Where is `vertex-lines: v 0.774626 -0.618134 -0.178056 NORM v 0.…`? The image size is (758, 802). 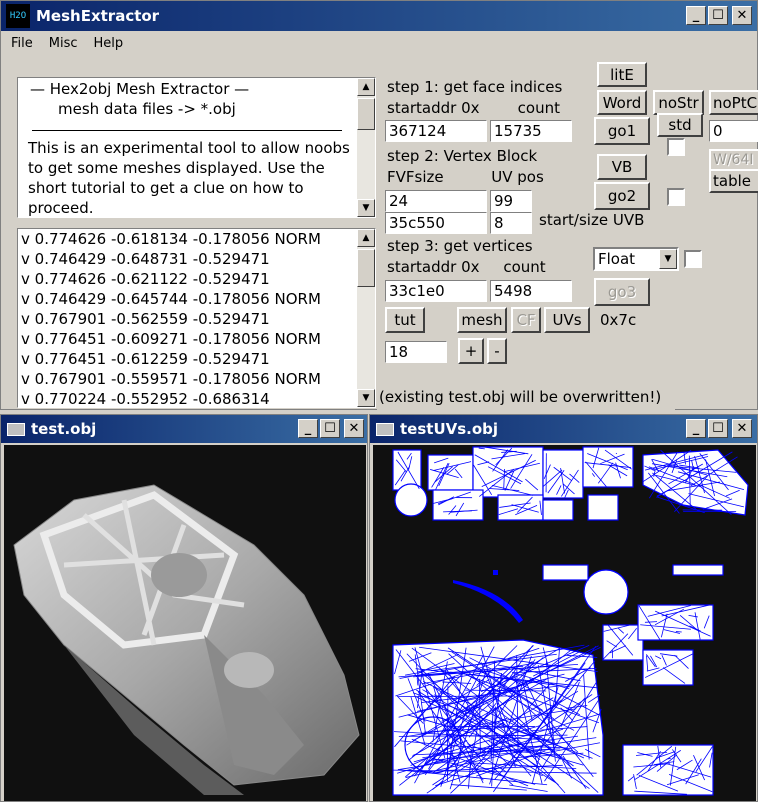 vertex-lines: v 0.774626 -0.618134 -0.178056 NORM v 0.… is located at coordinates (171, 319).